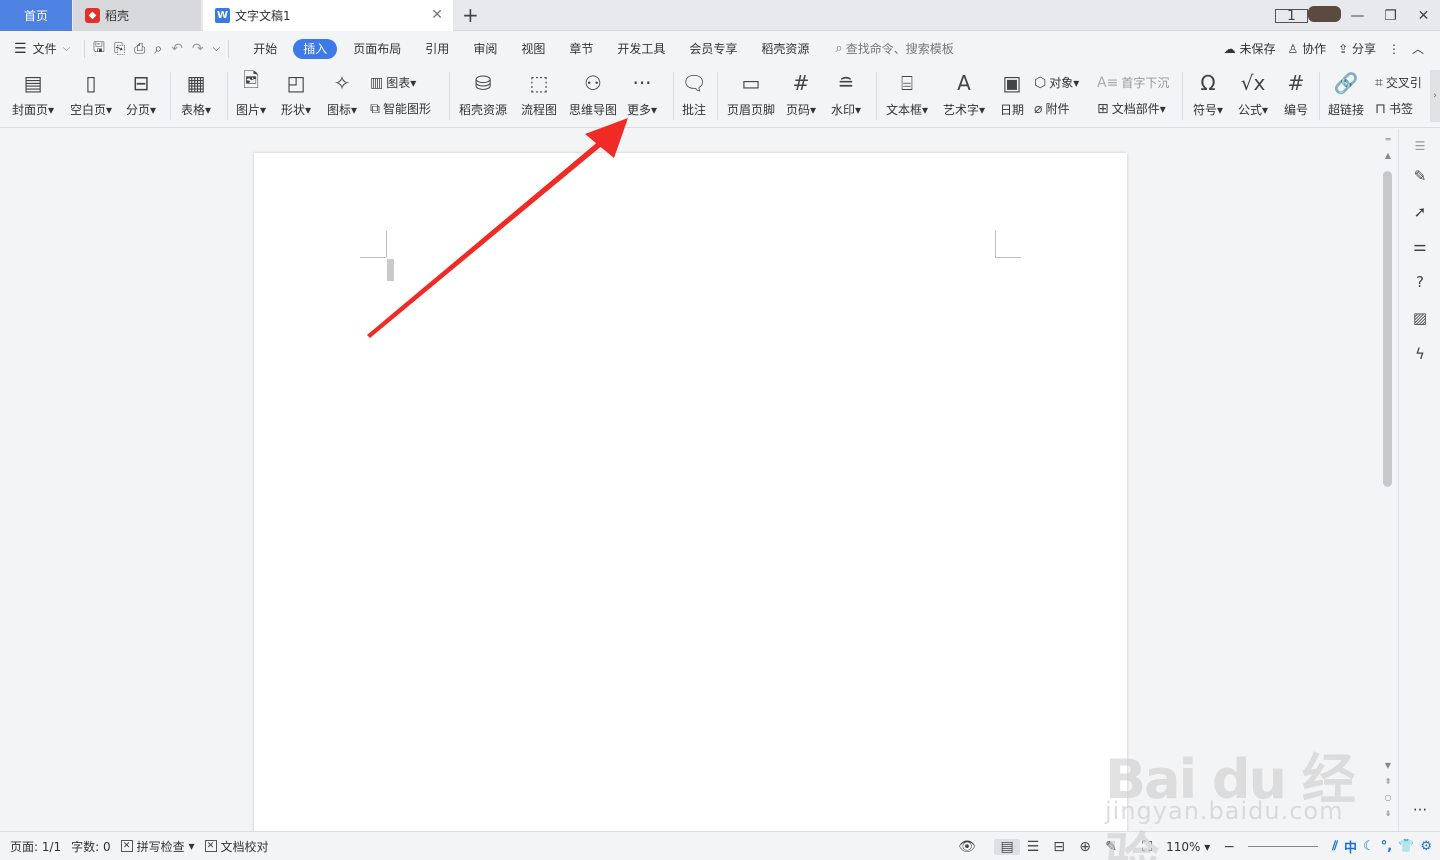  What do you see at coordinates (1388, 781) in the screenshot?
I see `prev-page-icon: ⇞` at bounding box center [1388, 781].